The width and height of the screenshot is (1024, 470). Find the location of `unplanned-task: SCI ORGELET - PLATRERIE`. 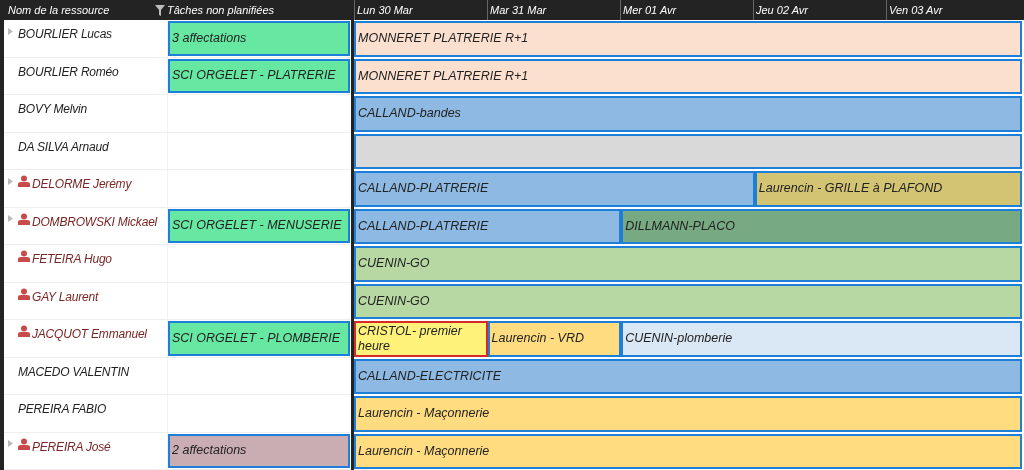

unplanned-task: SCI ORGELET - PLATRERIE is located at coordinates (259, 75).